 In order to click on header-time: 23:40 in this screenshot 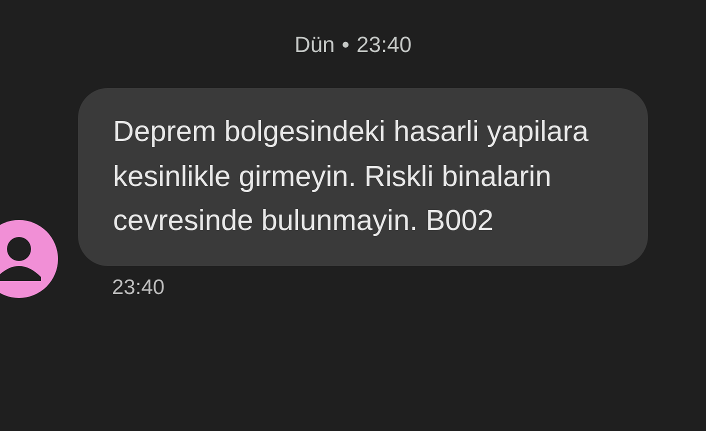, I will do `click(384, 45)`.